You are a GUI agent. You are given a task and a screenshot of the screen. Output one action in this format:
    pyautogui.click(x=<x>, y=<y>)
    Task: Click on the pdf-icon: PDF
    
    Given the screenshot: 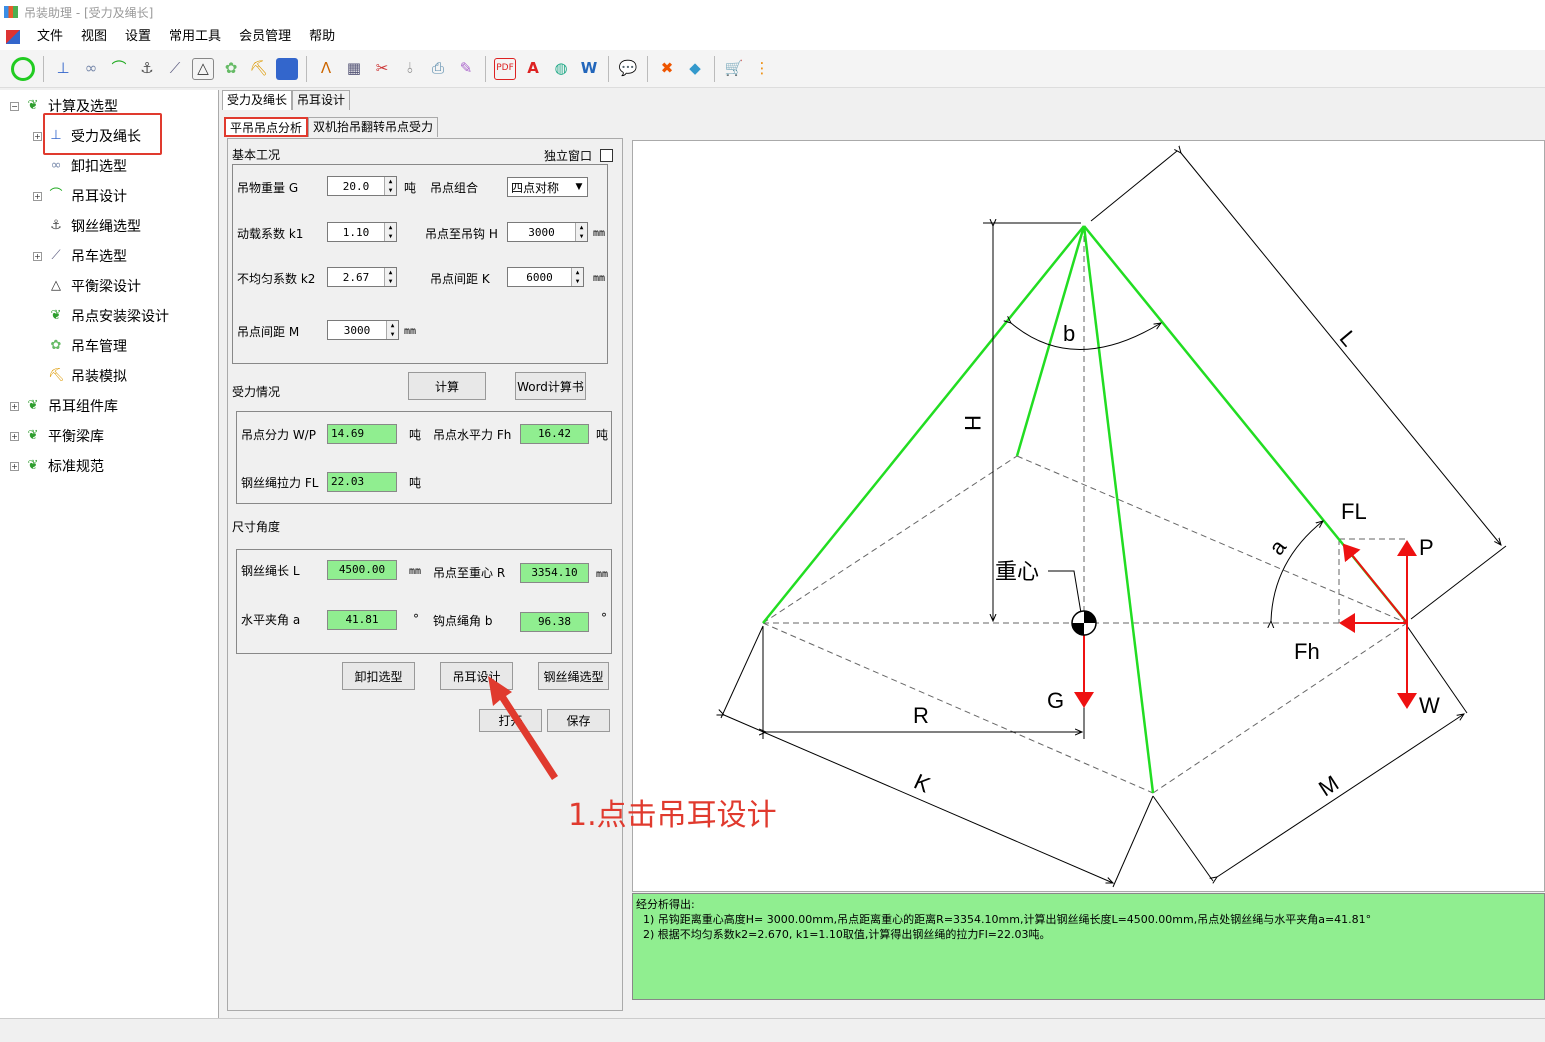 What is the action you would take?
    pyautogui.click(x=505, y=68)
    